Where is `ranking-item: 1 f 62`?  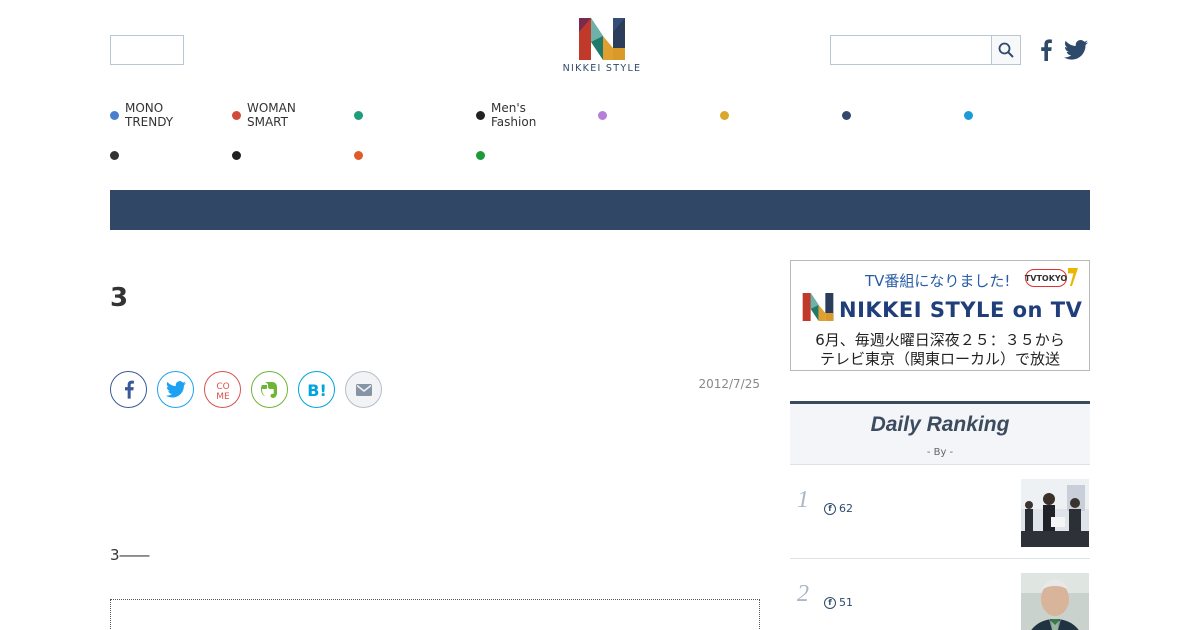
ranking-item: 1 f 62 is located at coordinates (940, 512).